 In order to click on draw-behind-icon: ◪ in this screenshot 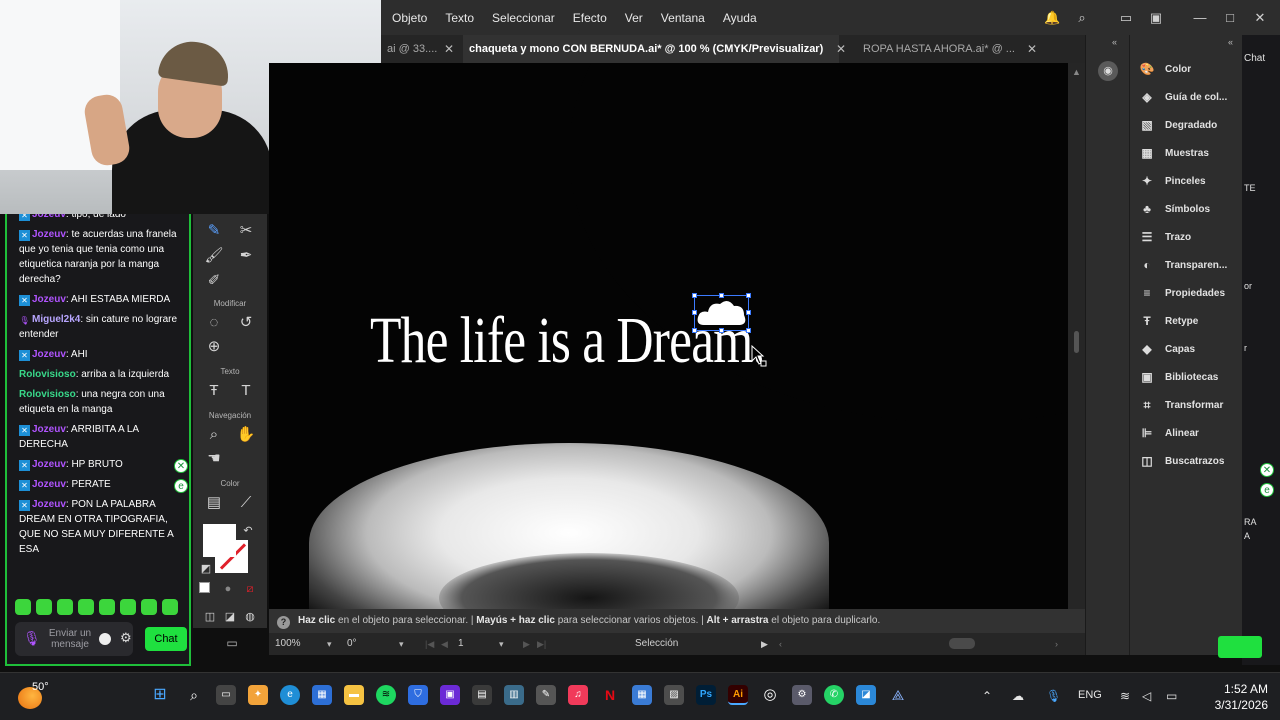, I will do `click(230, 617)`.